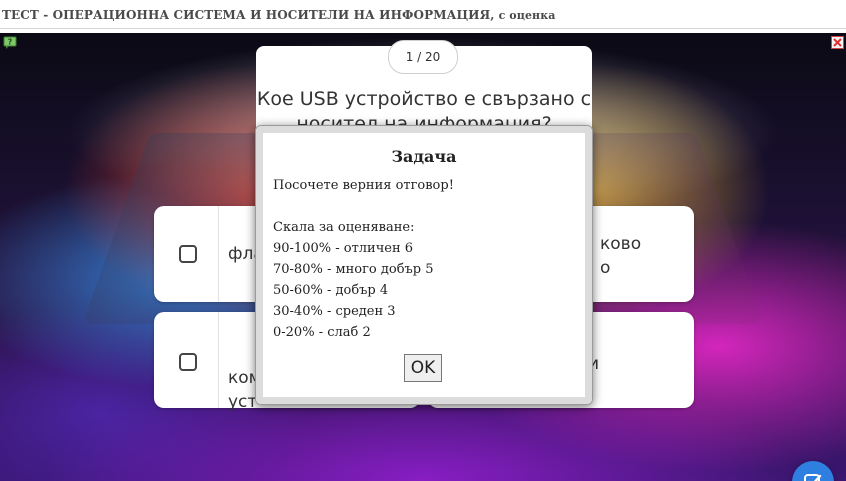 This screenshot has width=846, height=481. Describe the element at coordinates (322, 332) in the screenshot. I see `dialog-line: 0-20% - слаб 2` at that location.